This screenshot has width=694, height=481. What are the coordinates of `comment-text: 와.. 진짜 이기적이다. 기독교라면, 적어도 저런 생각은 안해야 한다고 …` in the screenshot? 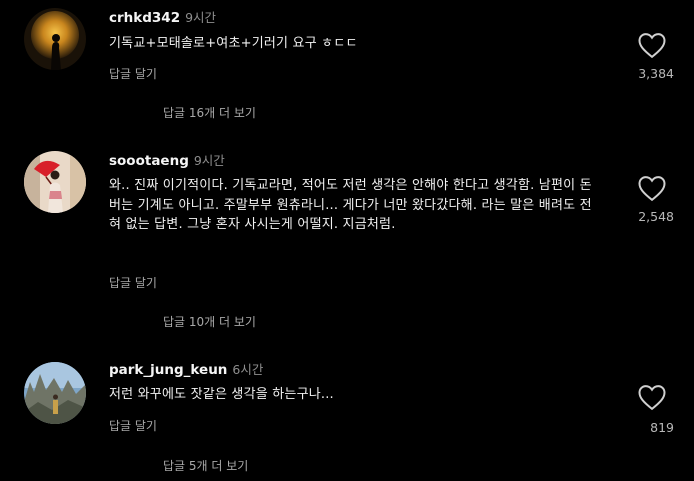 It's located at (350, 205).